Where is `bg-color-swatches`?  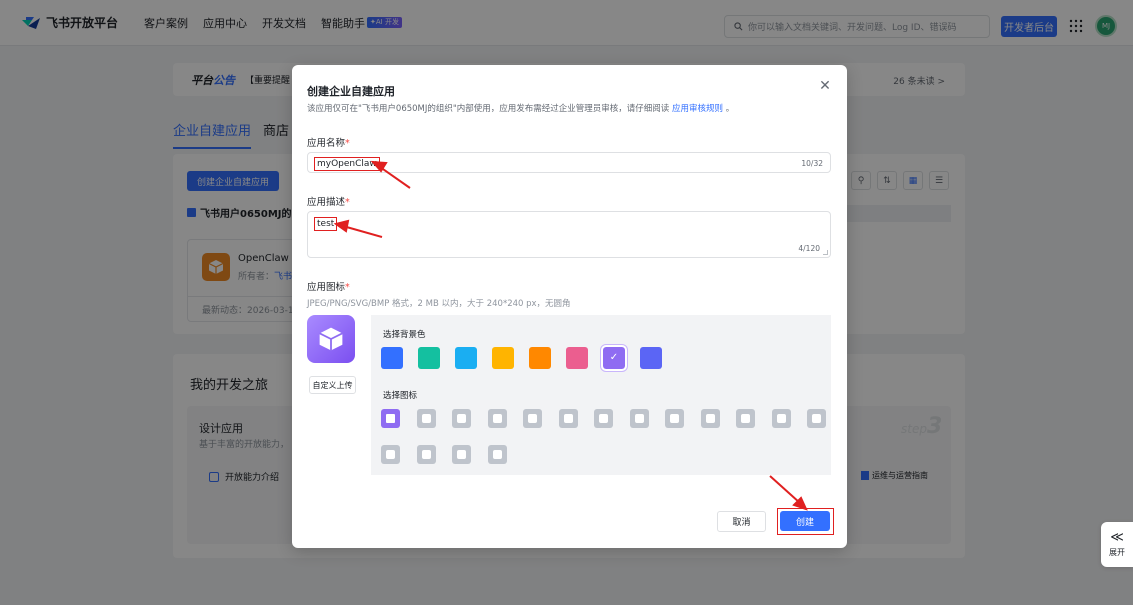
bg-color-swatches is located at coordinates (529, 358).